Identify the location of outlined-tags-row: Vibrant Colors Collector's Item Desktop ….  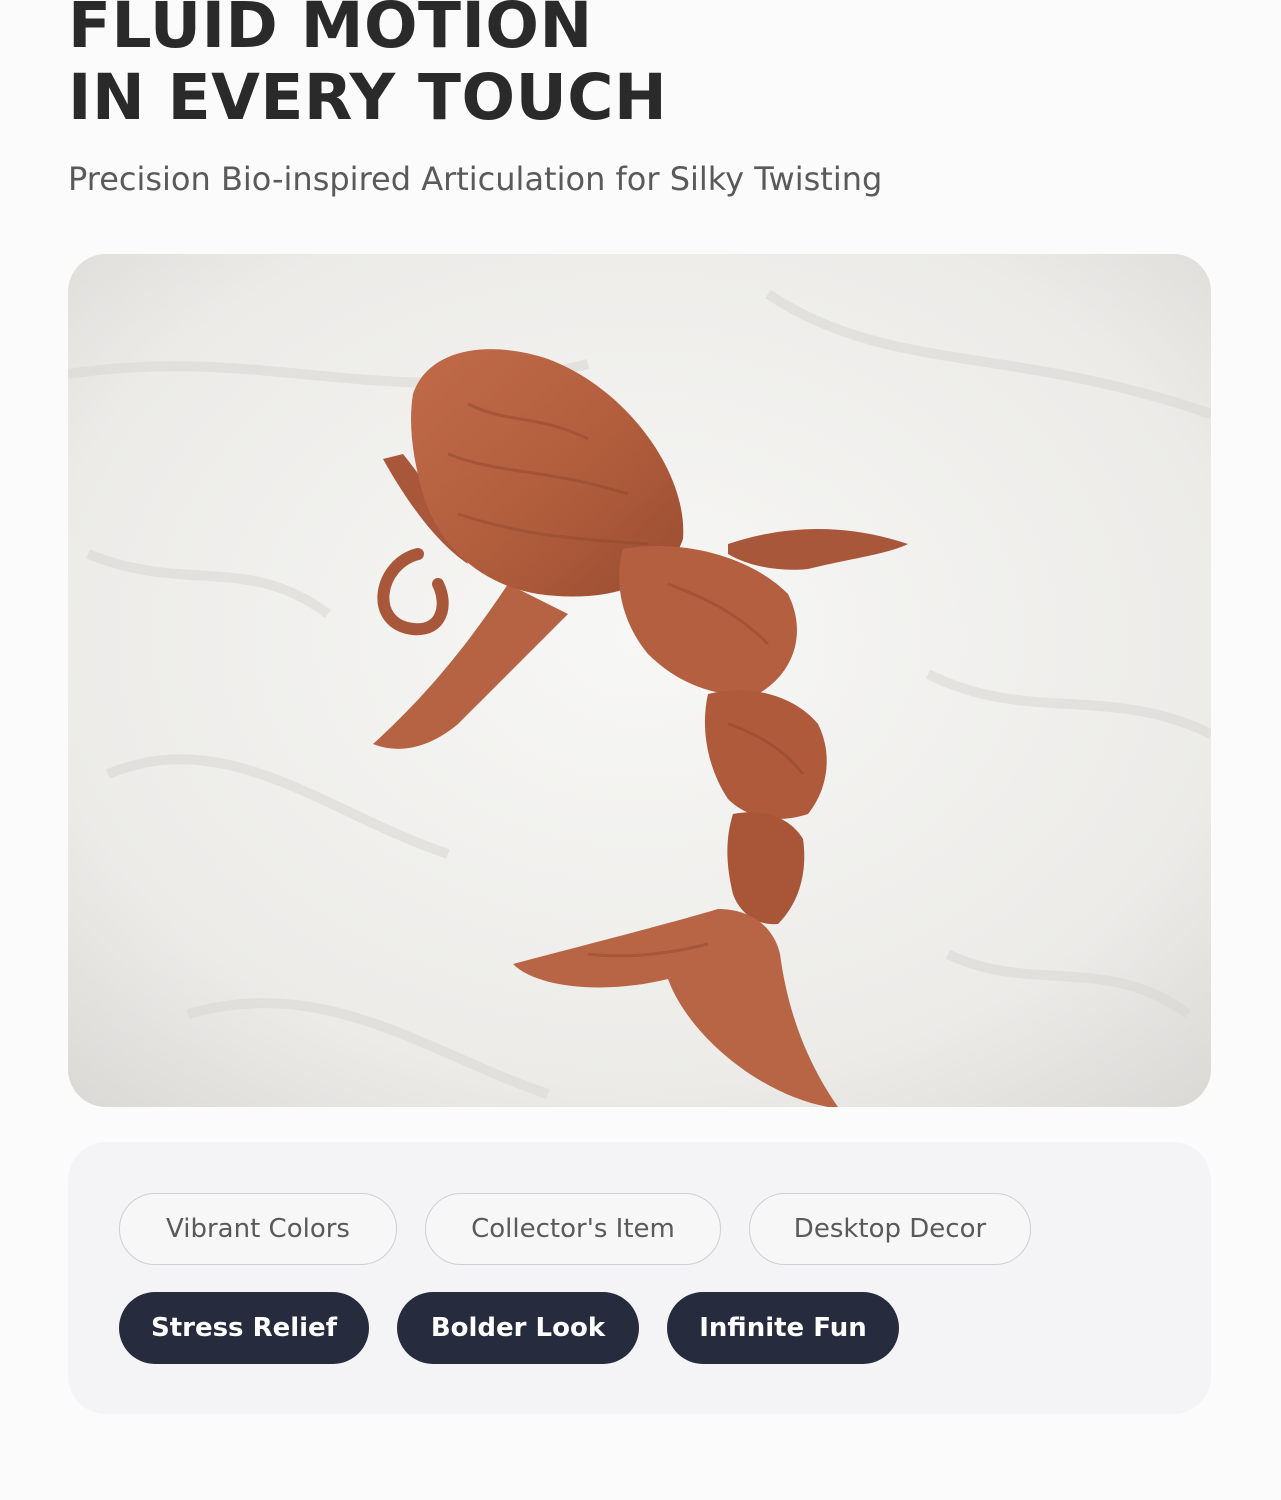
(575, 1229).